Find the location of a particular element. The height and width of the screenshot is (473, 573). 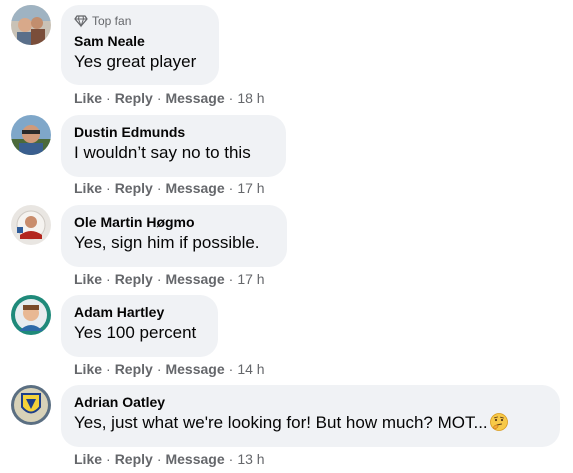

timestamp: 13 h is located at coordinates (250, 459).